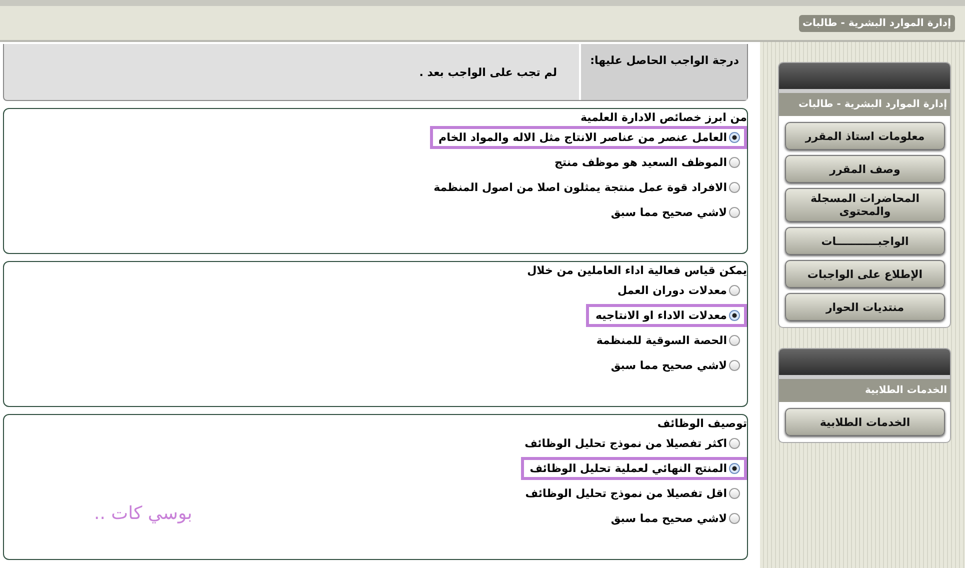 This screenshot has height=568, width=965. I want to click on answer-option: الموظف السعيد هو موظف منتج, so click(646, 162).